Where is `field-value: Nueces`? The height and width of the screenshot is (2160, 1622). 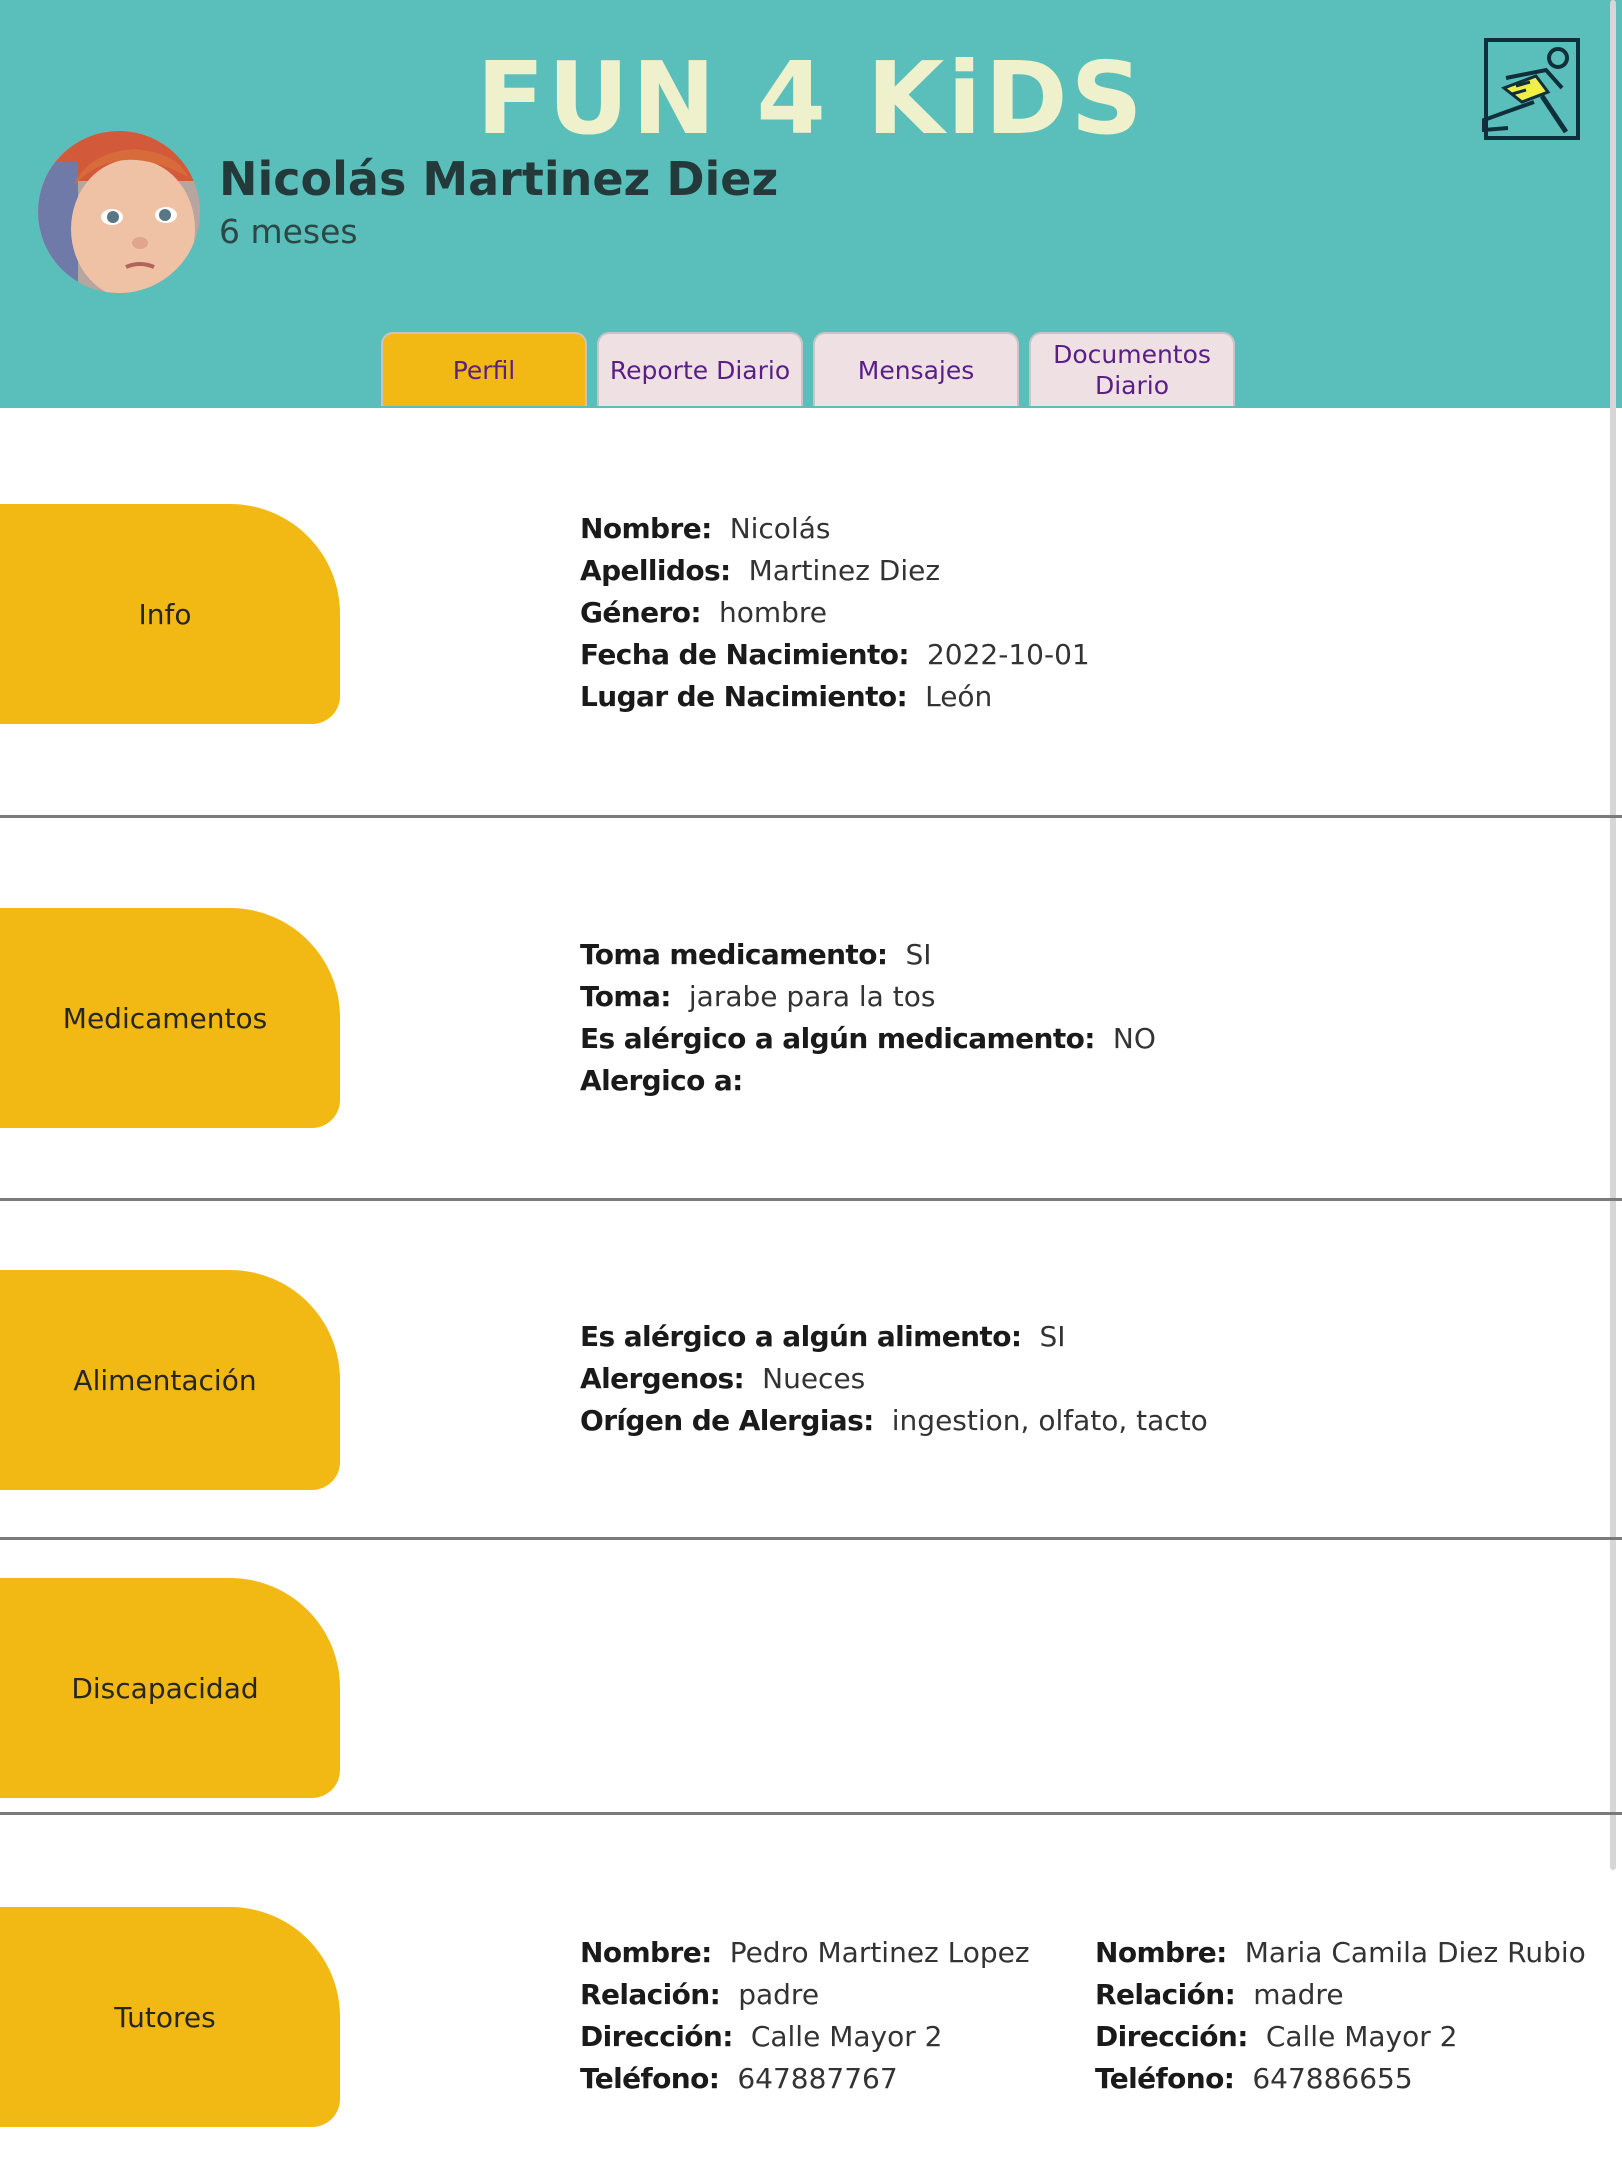
field-value: Nueces is located at coordinates (814, 1378).